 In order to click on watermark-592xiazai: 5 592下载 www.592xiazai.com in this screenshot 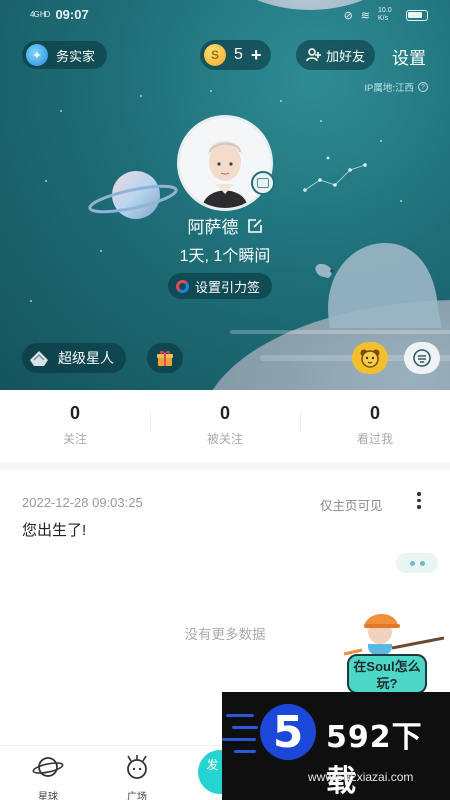, I will do `click(336, 746)`.